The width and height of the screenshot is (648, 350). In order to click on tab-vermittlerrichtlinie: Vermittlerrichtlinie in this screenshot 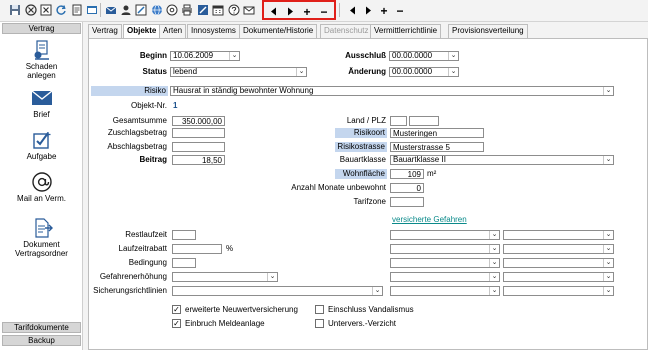, I will do `click(406, 31)`.